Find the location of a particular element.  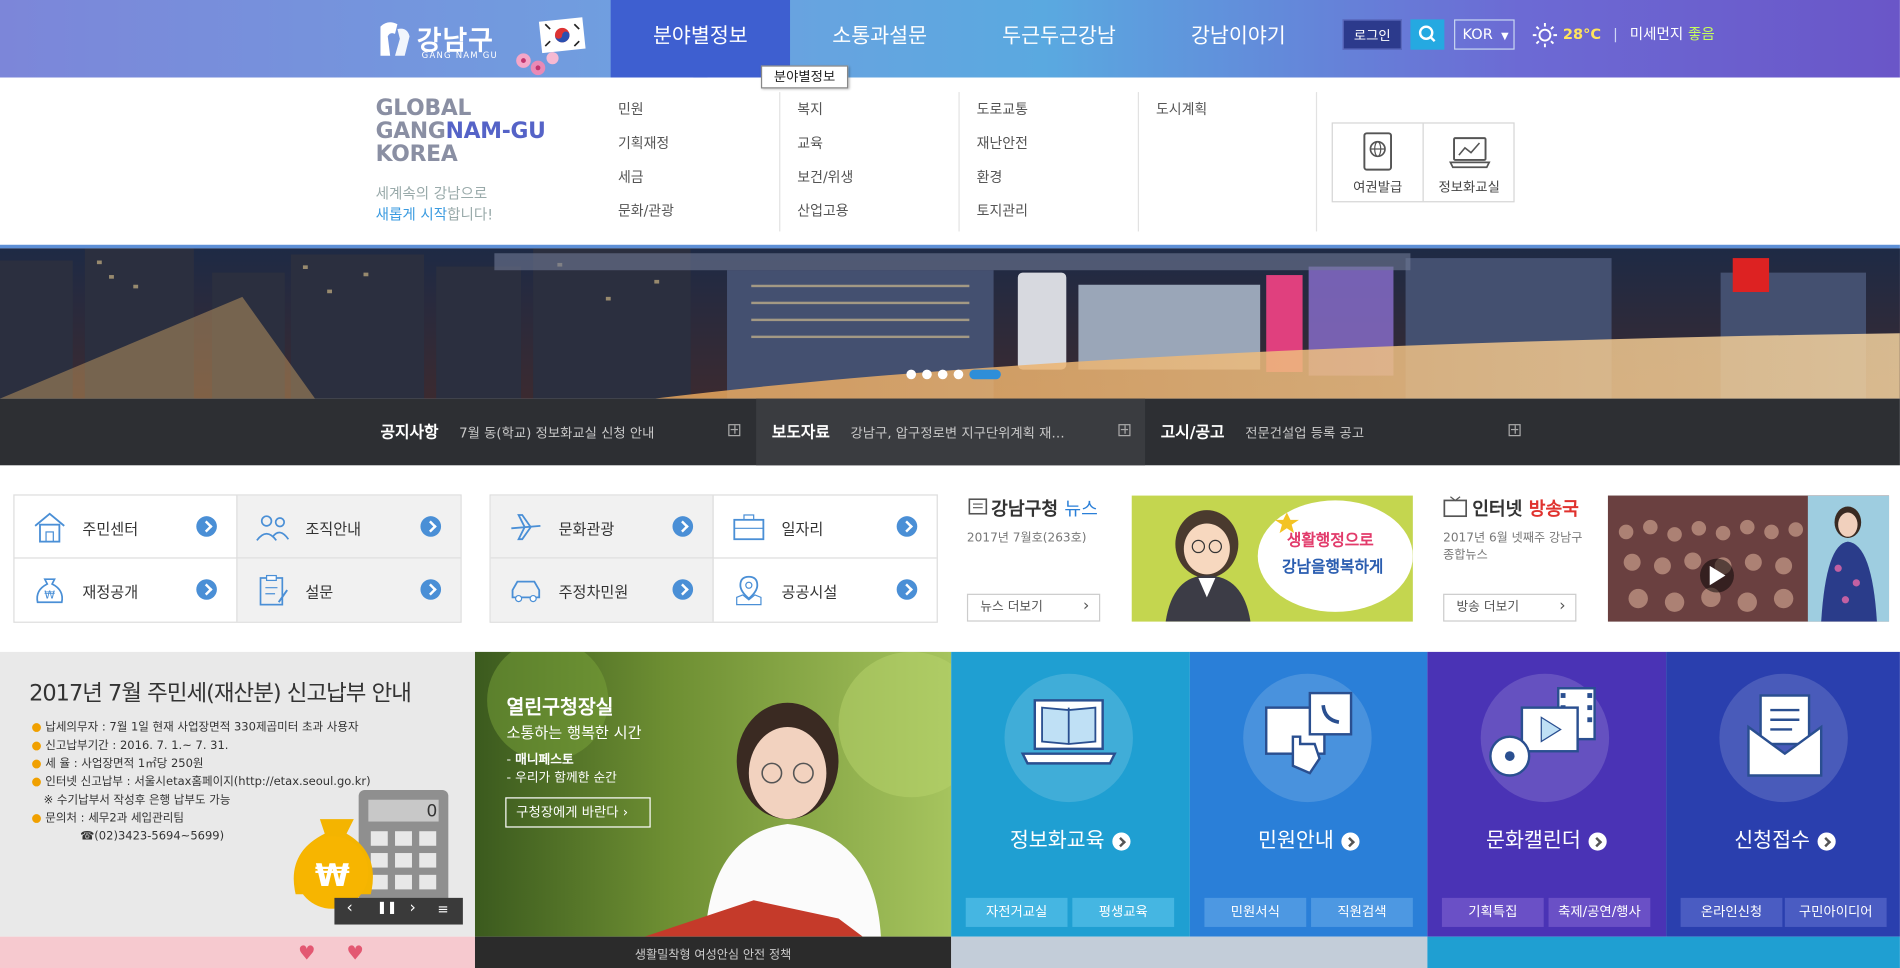

menu-item-culture-tourism: 문화/관광 is located at coordinates (703, 215).